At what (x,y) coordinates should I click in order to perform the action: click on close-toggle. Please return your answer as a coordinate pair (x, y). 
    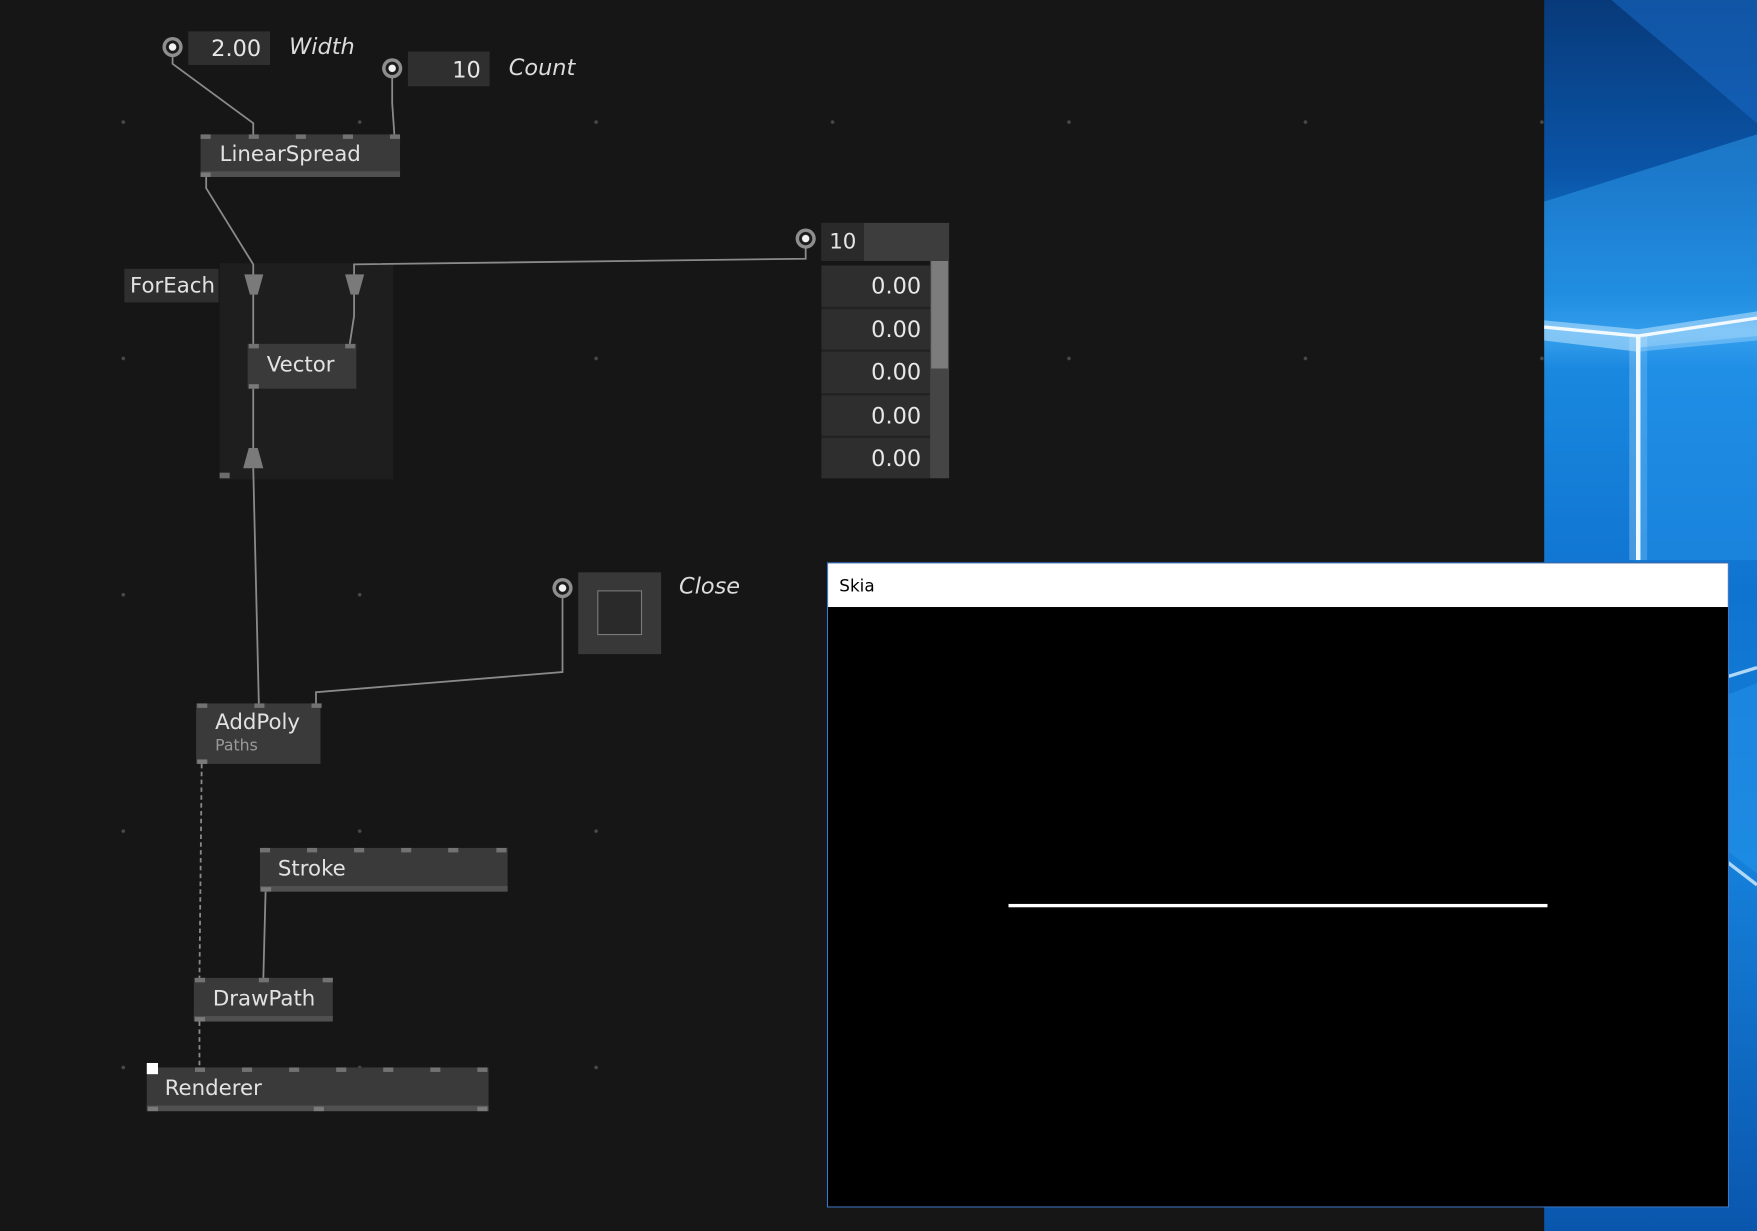
    Looking at the image, I should click on (620, 613).